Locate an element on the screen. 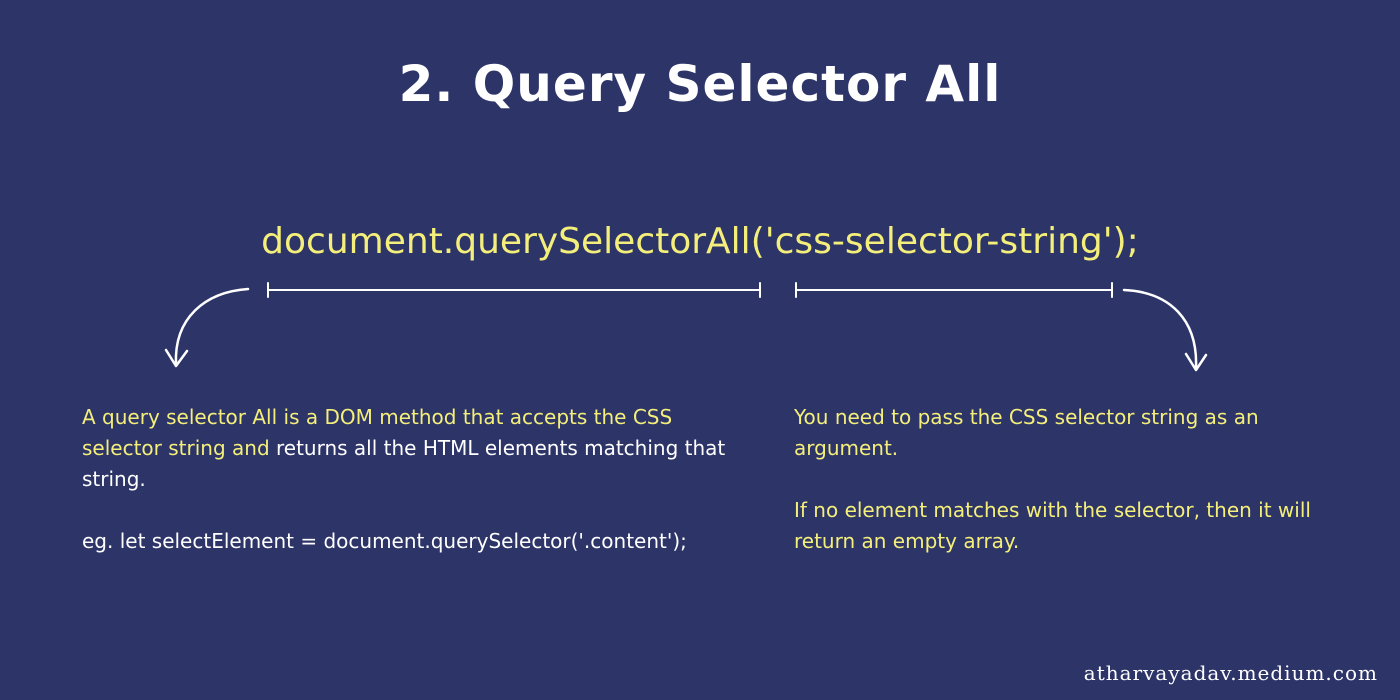 Image resolution: width=1400 pixels, height=700 pixels. method-bracket is located at coordinates (514, 290).